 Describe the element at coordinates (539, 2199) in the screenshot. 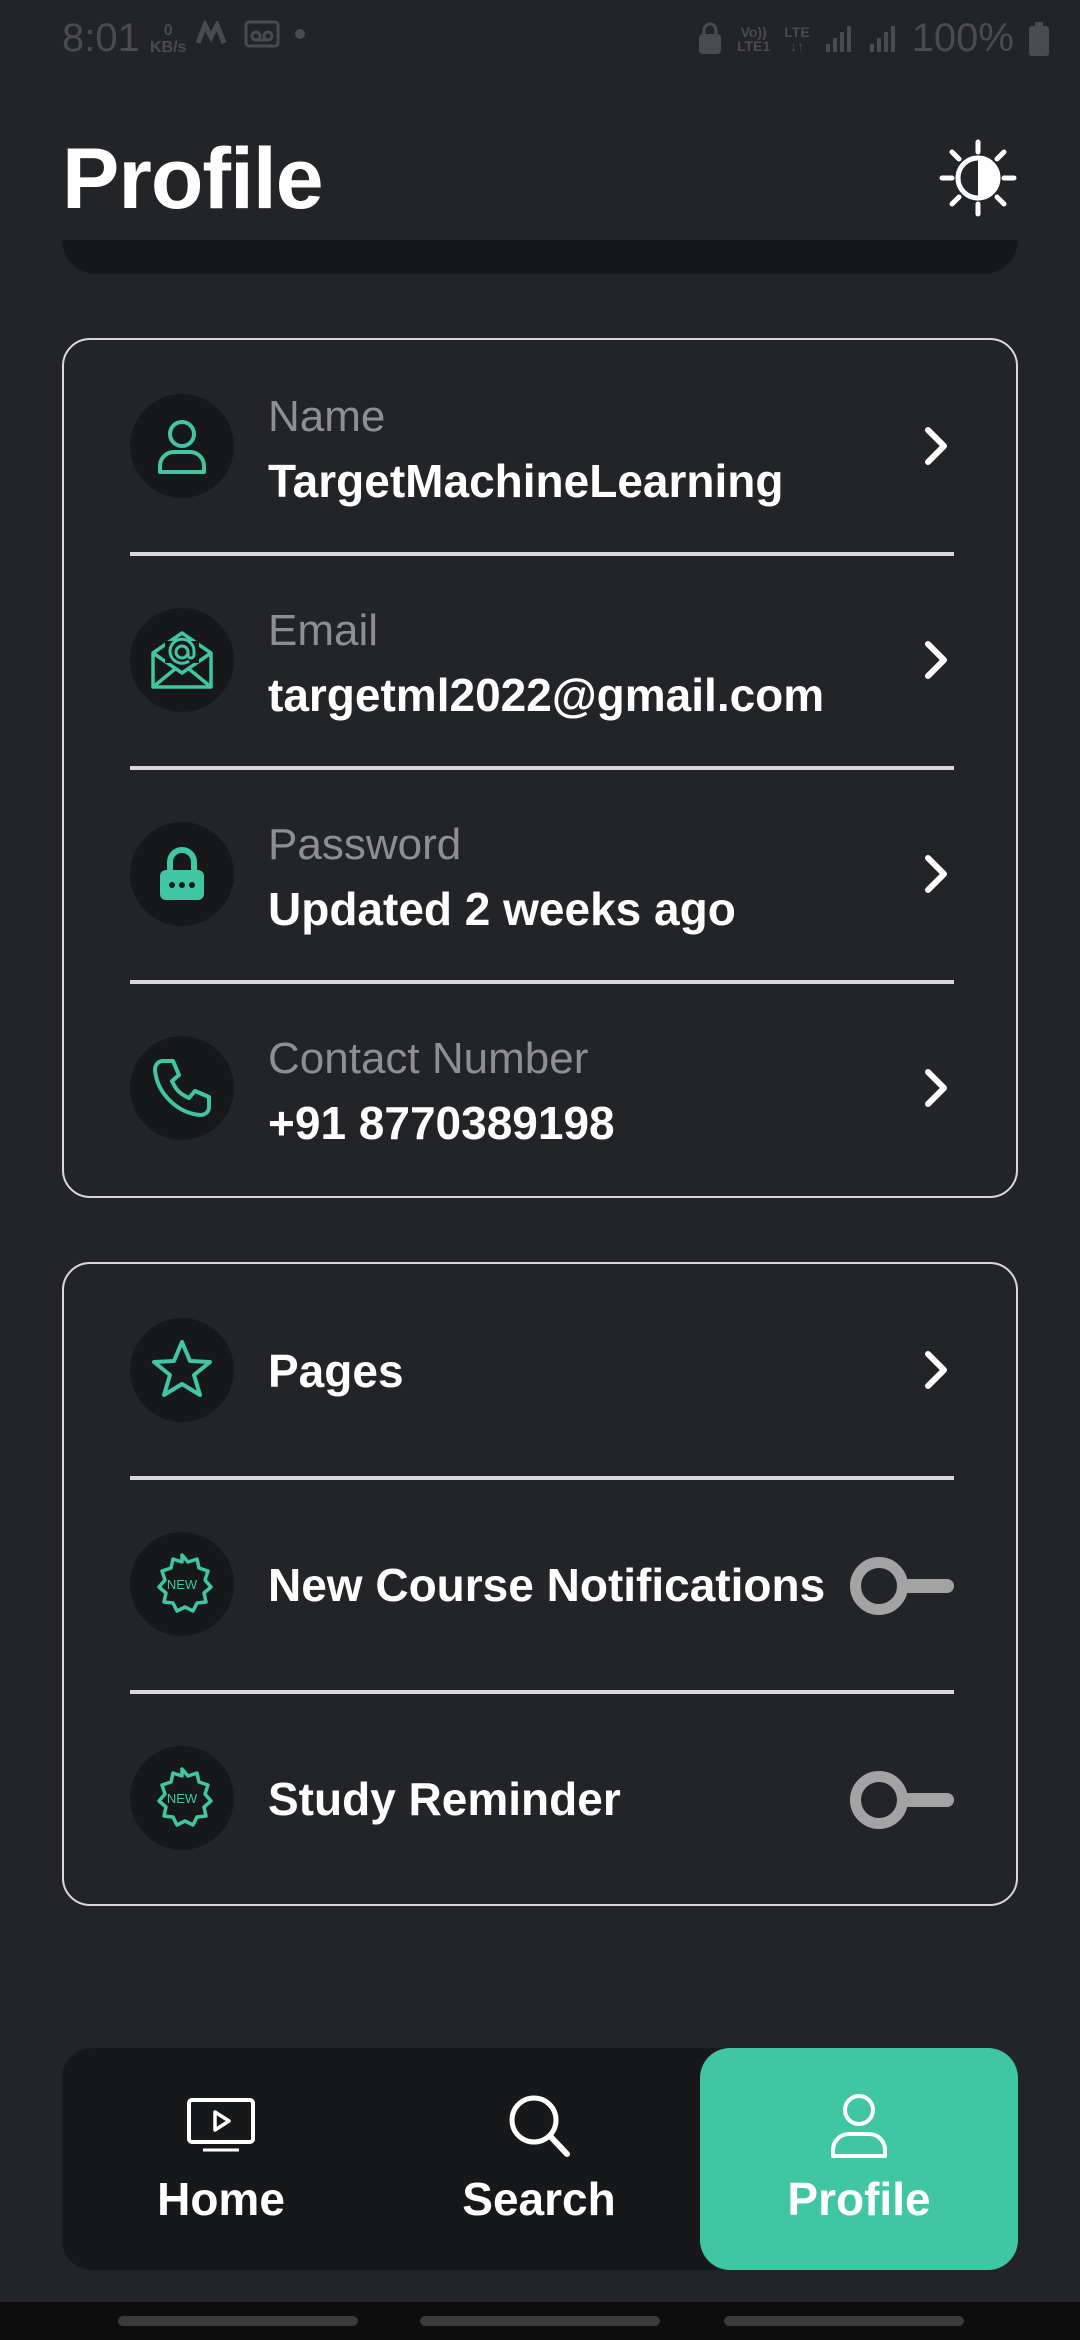

I see `nav-search-label: Search` at that location.